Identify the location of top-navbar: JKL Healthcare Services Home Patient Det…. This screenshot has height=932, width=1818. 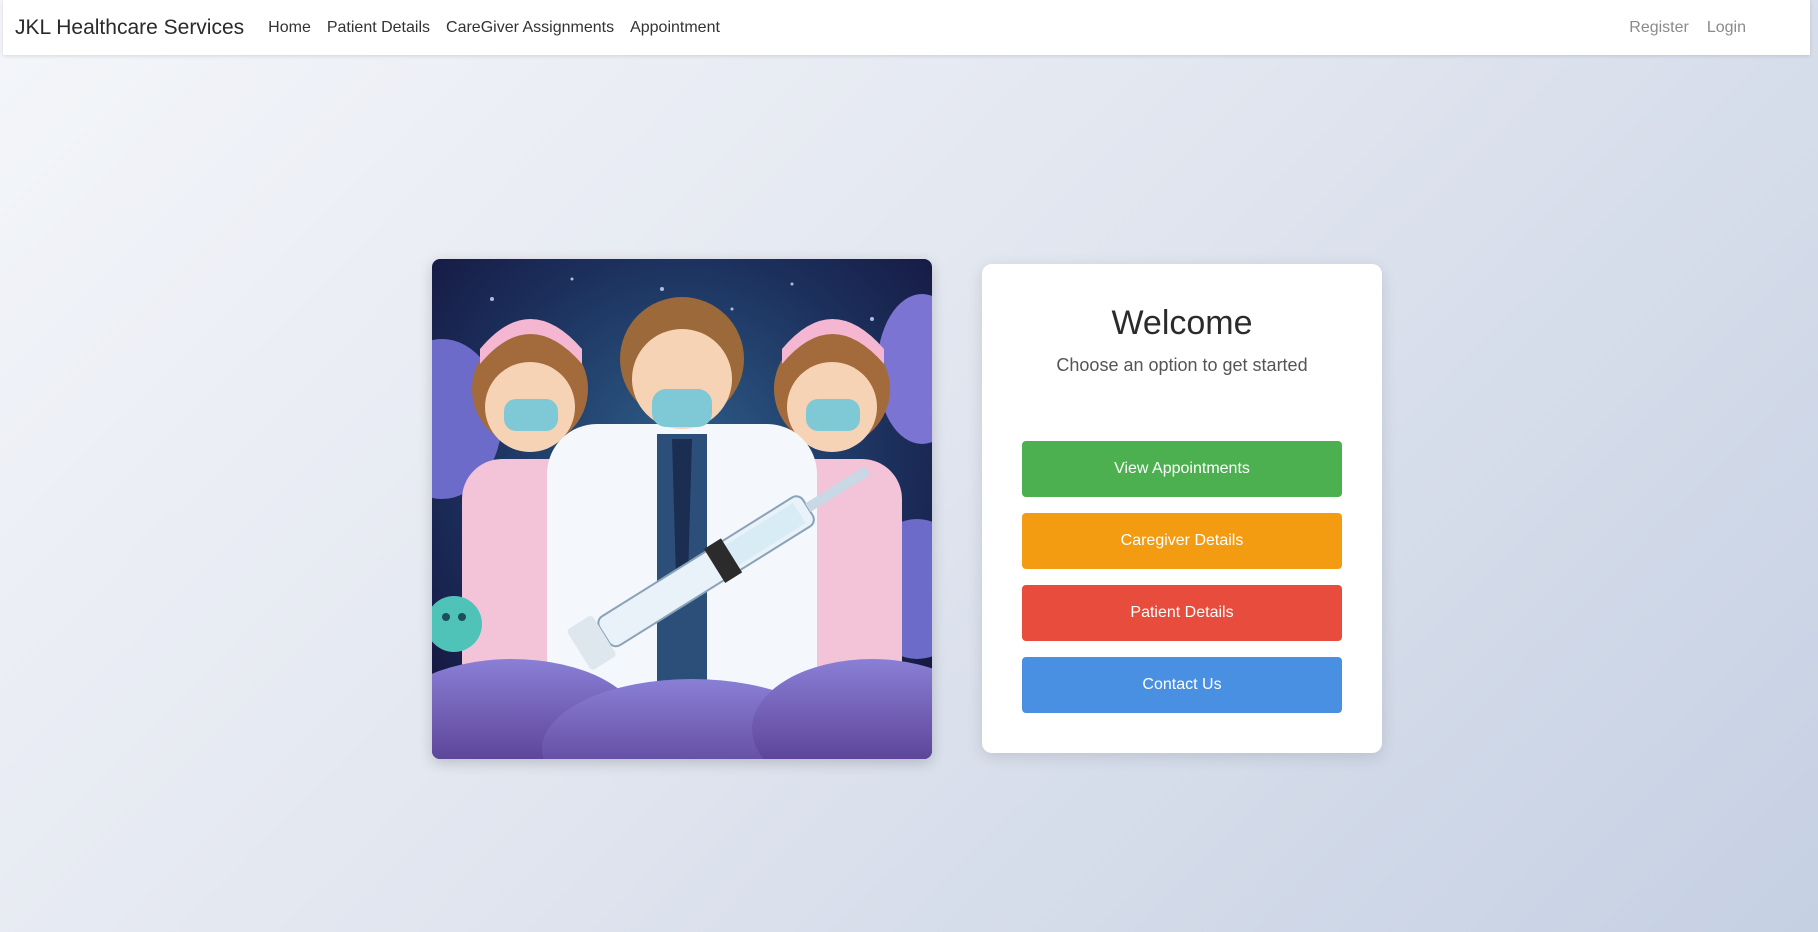
(906, 27).